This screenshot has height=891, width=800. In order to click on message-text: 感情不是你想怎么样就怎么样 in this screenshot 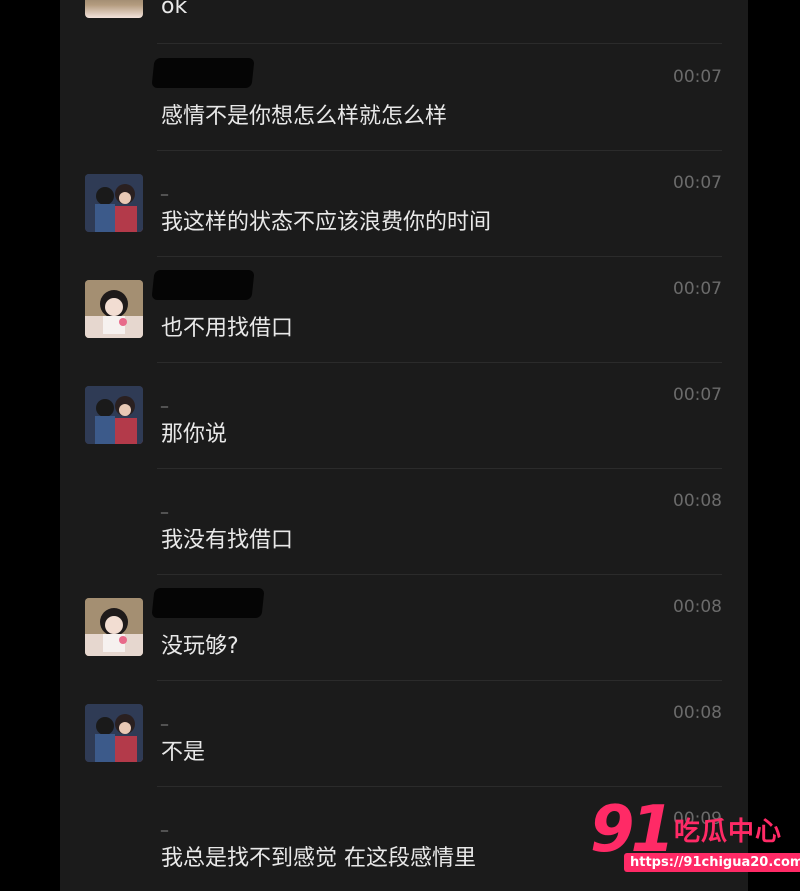, I will do `click(304, 116)`.